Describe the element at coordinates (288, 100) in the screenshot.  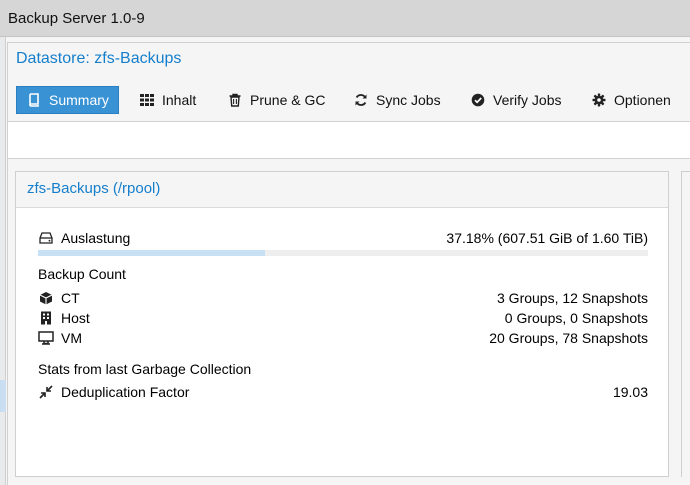
I see `tab-label: Prune & GC` at that location.